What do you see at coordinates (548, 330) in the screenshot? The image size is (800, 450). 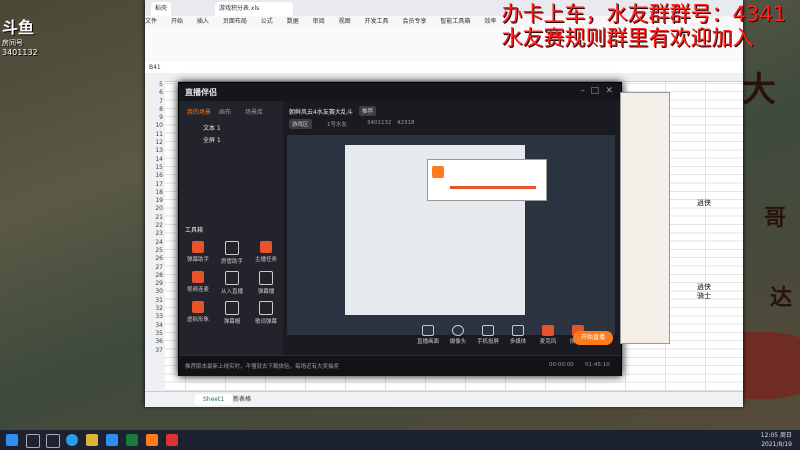 I see `microphone-icon` at bounding box center [548, 330].